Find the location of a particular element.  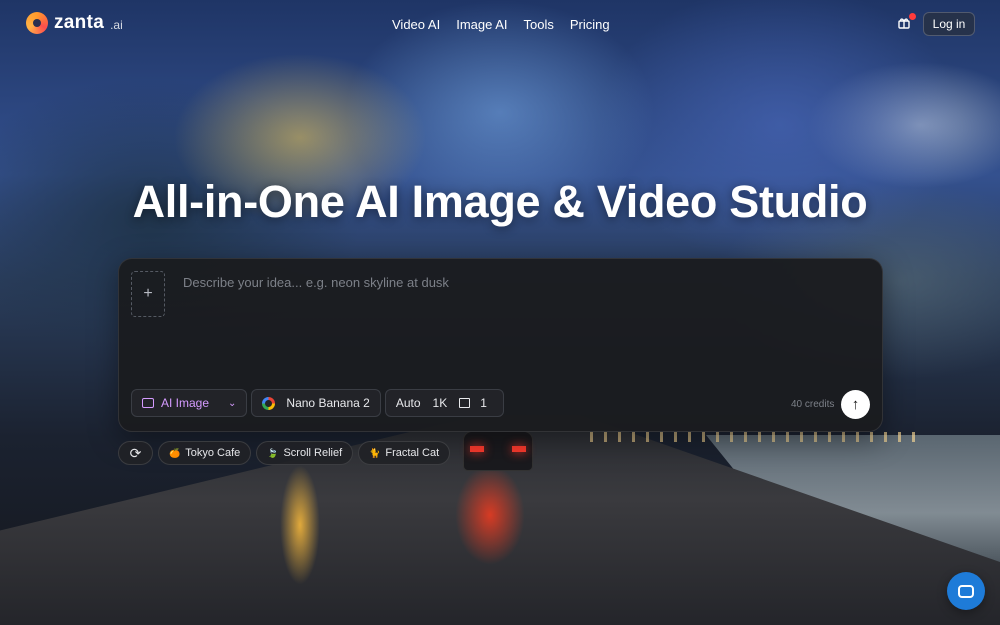

model-label: Nano Banana 2 is located at coordinates (328, 403).